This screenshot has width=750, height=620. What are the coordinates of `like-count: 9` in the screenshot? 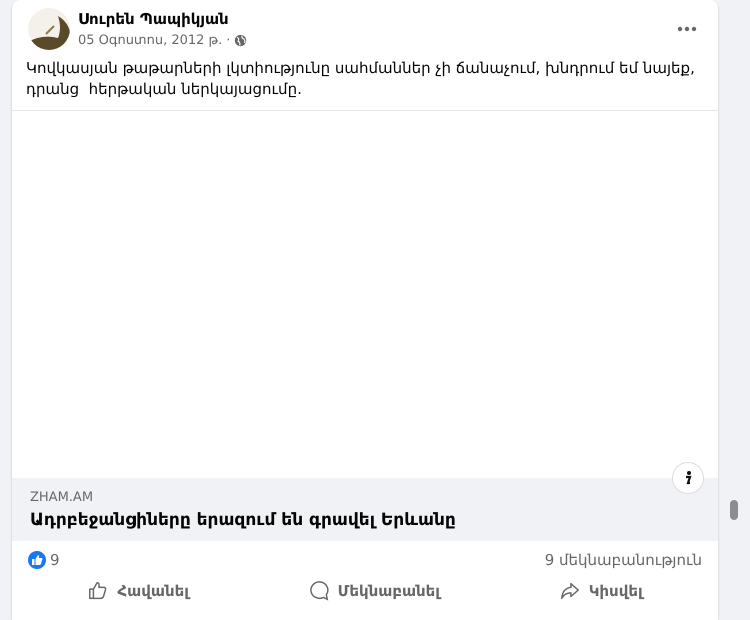 It's located at (55, 560).